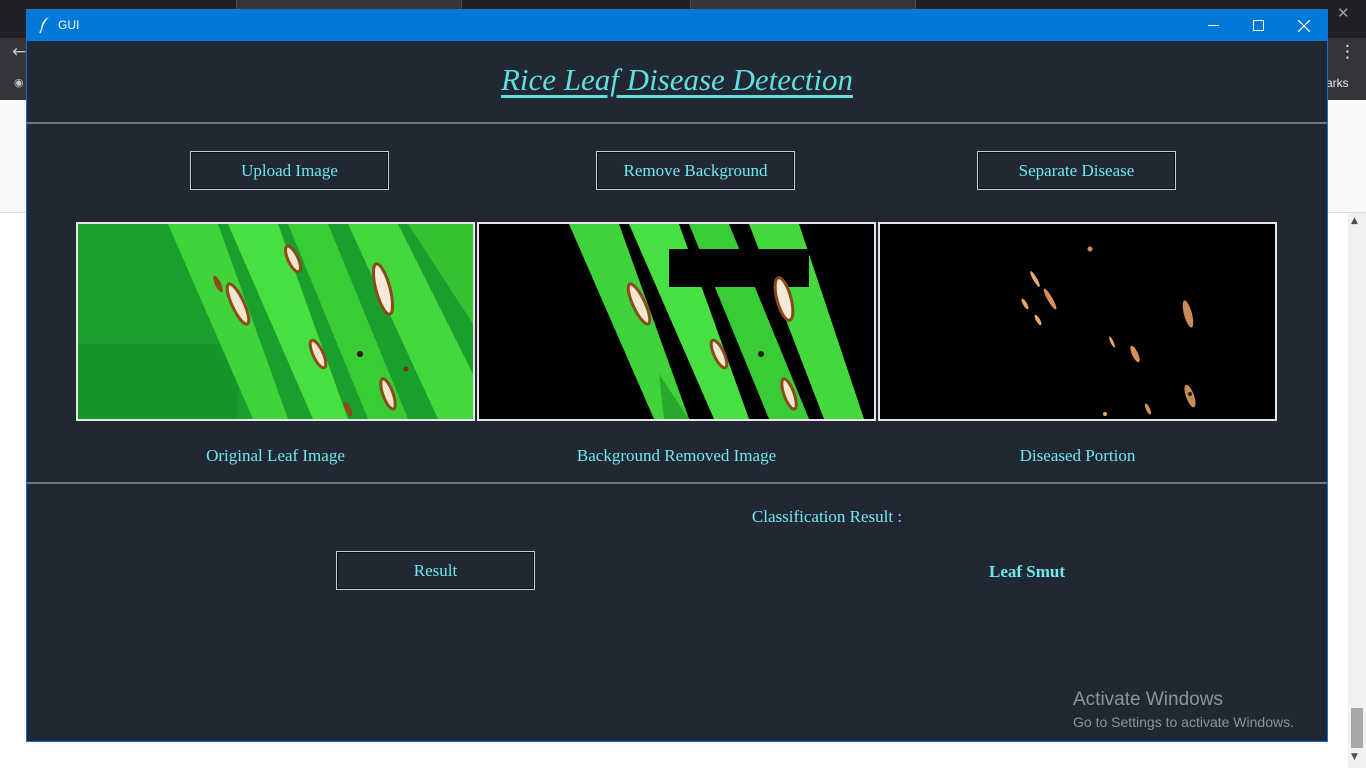 Image resolution: width=1366 pixels, height=768 pixels. Describe the element at coordinates (1183, 722) in the screenshot. I see `watermark-subtitle: Go to Settings to activate Windows.` at that location.